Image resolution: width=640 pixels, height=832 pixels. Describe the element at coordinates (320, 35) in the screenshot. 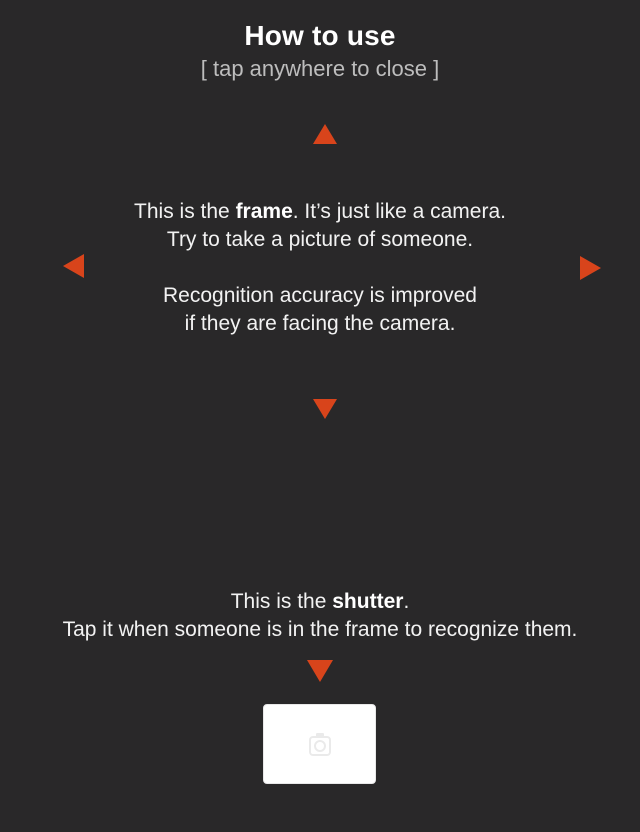

I see `page-title: How to use` at that location.